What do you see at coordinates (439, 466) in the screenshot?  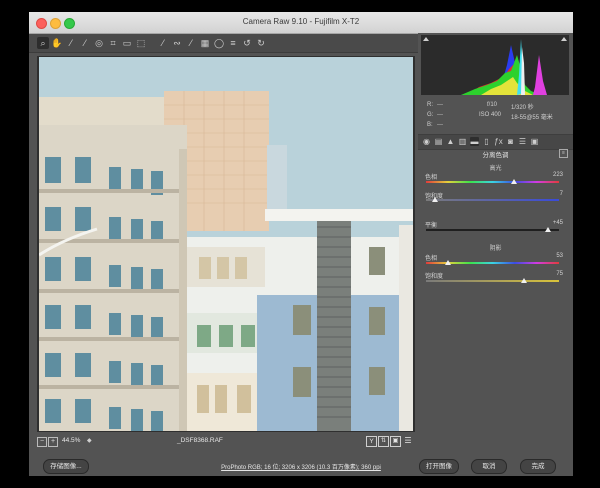 I see `open-image-button: 打开图像` at bounding box center [439, 466].